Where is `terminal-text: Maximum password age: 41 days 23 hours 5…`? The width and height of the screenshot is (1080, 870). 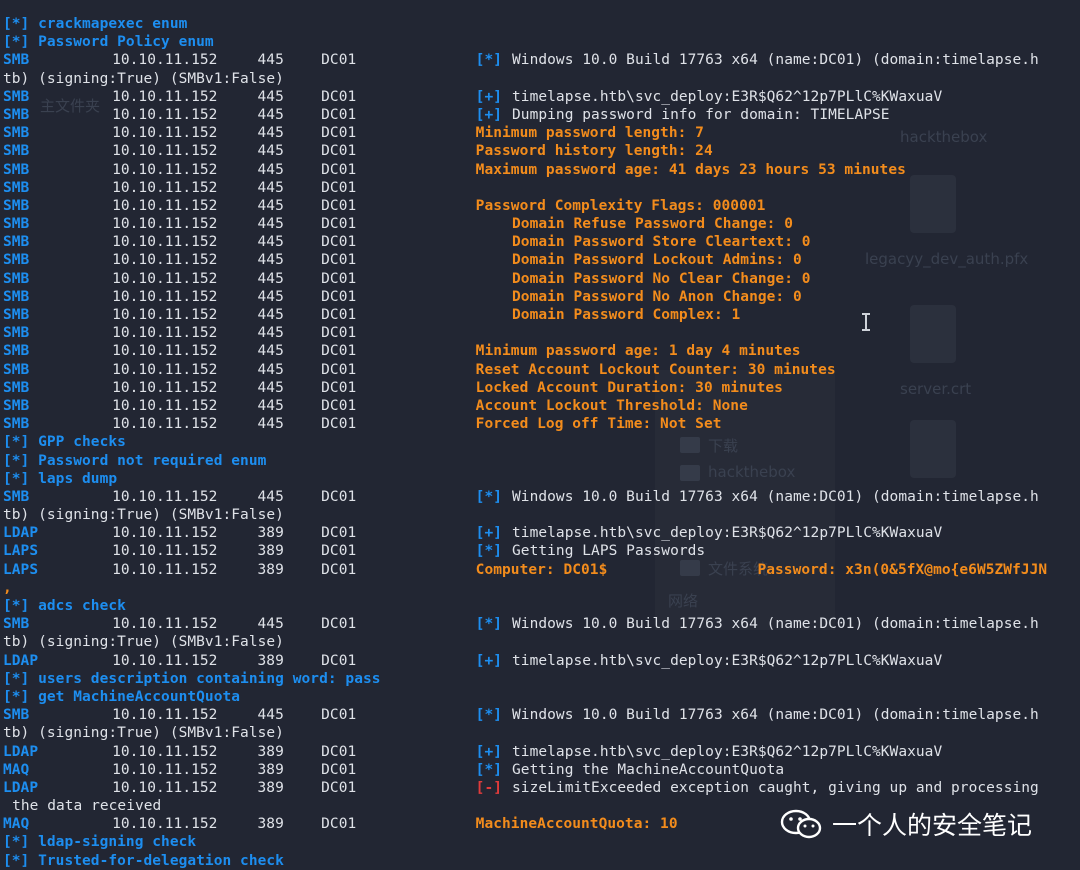 terminal-text: Maximum password age: 41 days 23 hours 5… is located at coordinates (690, 169).